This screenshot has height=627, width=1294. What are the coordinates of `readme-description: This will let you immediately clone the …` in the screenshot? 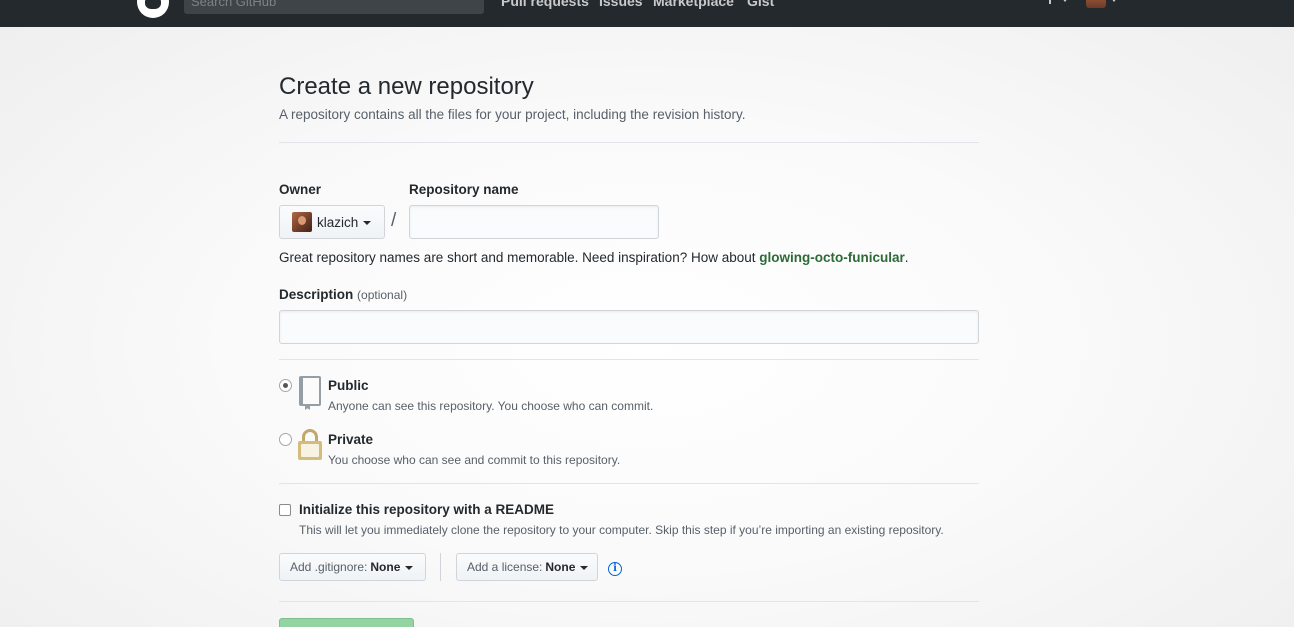 It's located at (621, 530).